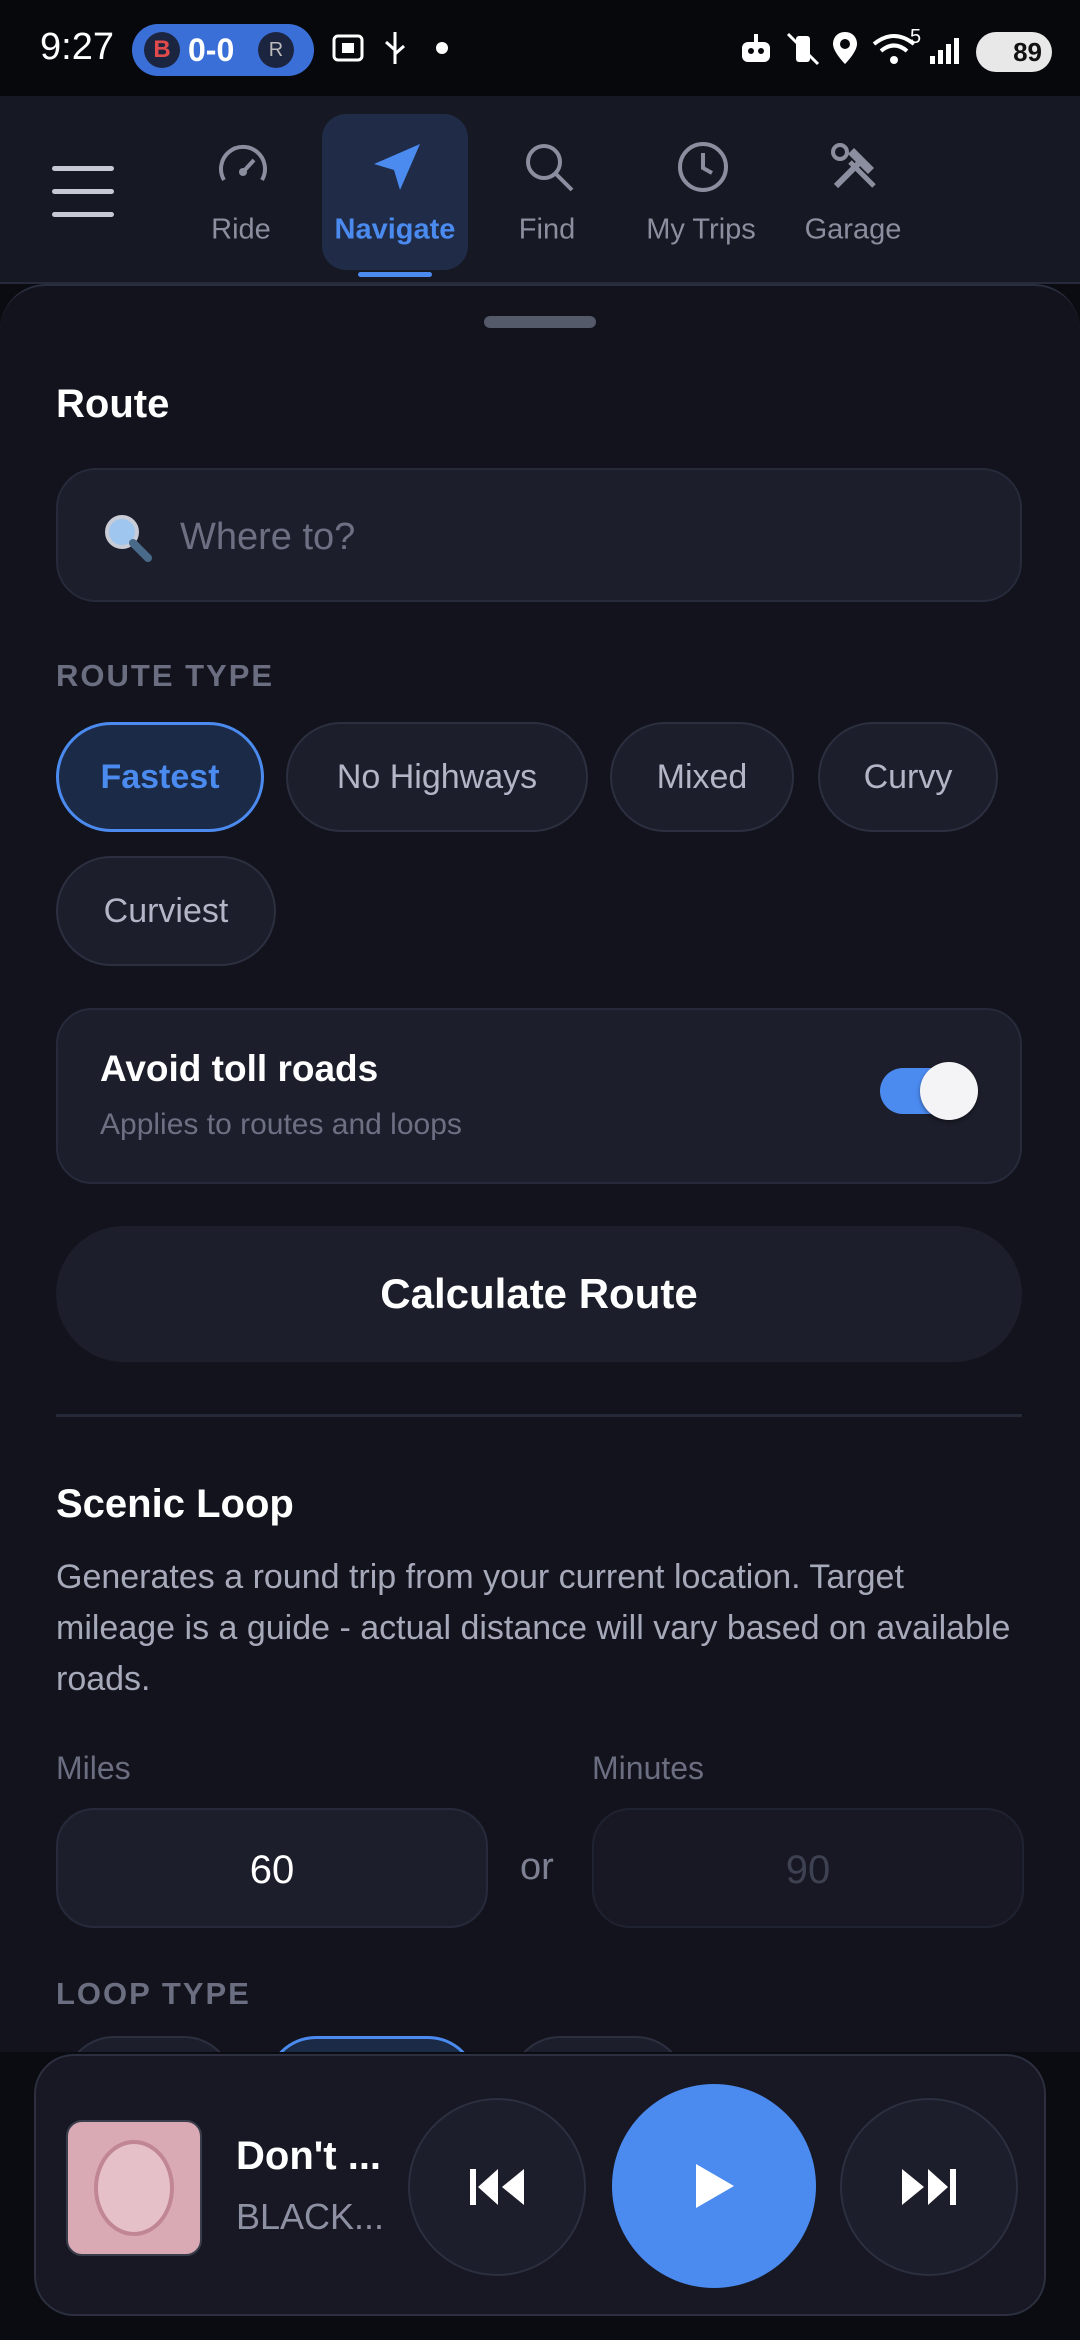 Image resolution: width=1080 pixels, height=2340 pixels. What do you see at coordinates (853, 229) in the screenshot?
I see `tab-garage-label: Garage` at bounding box center [853, 229].